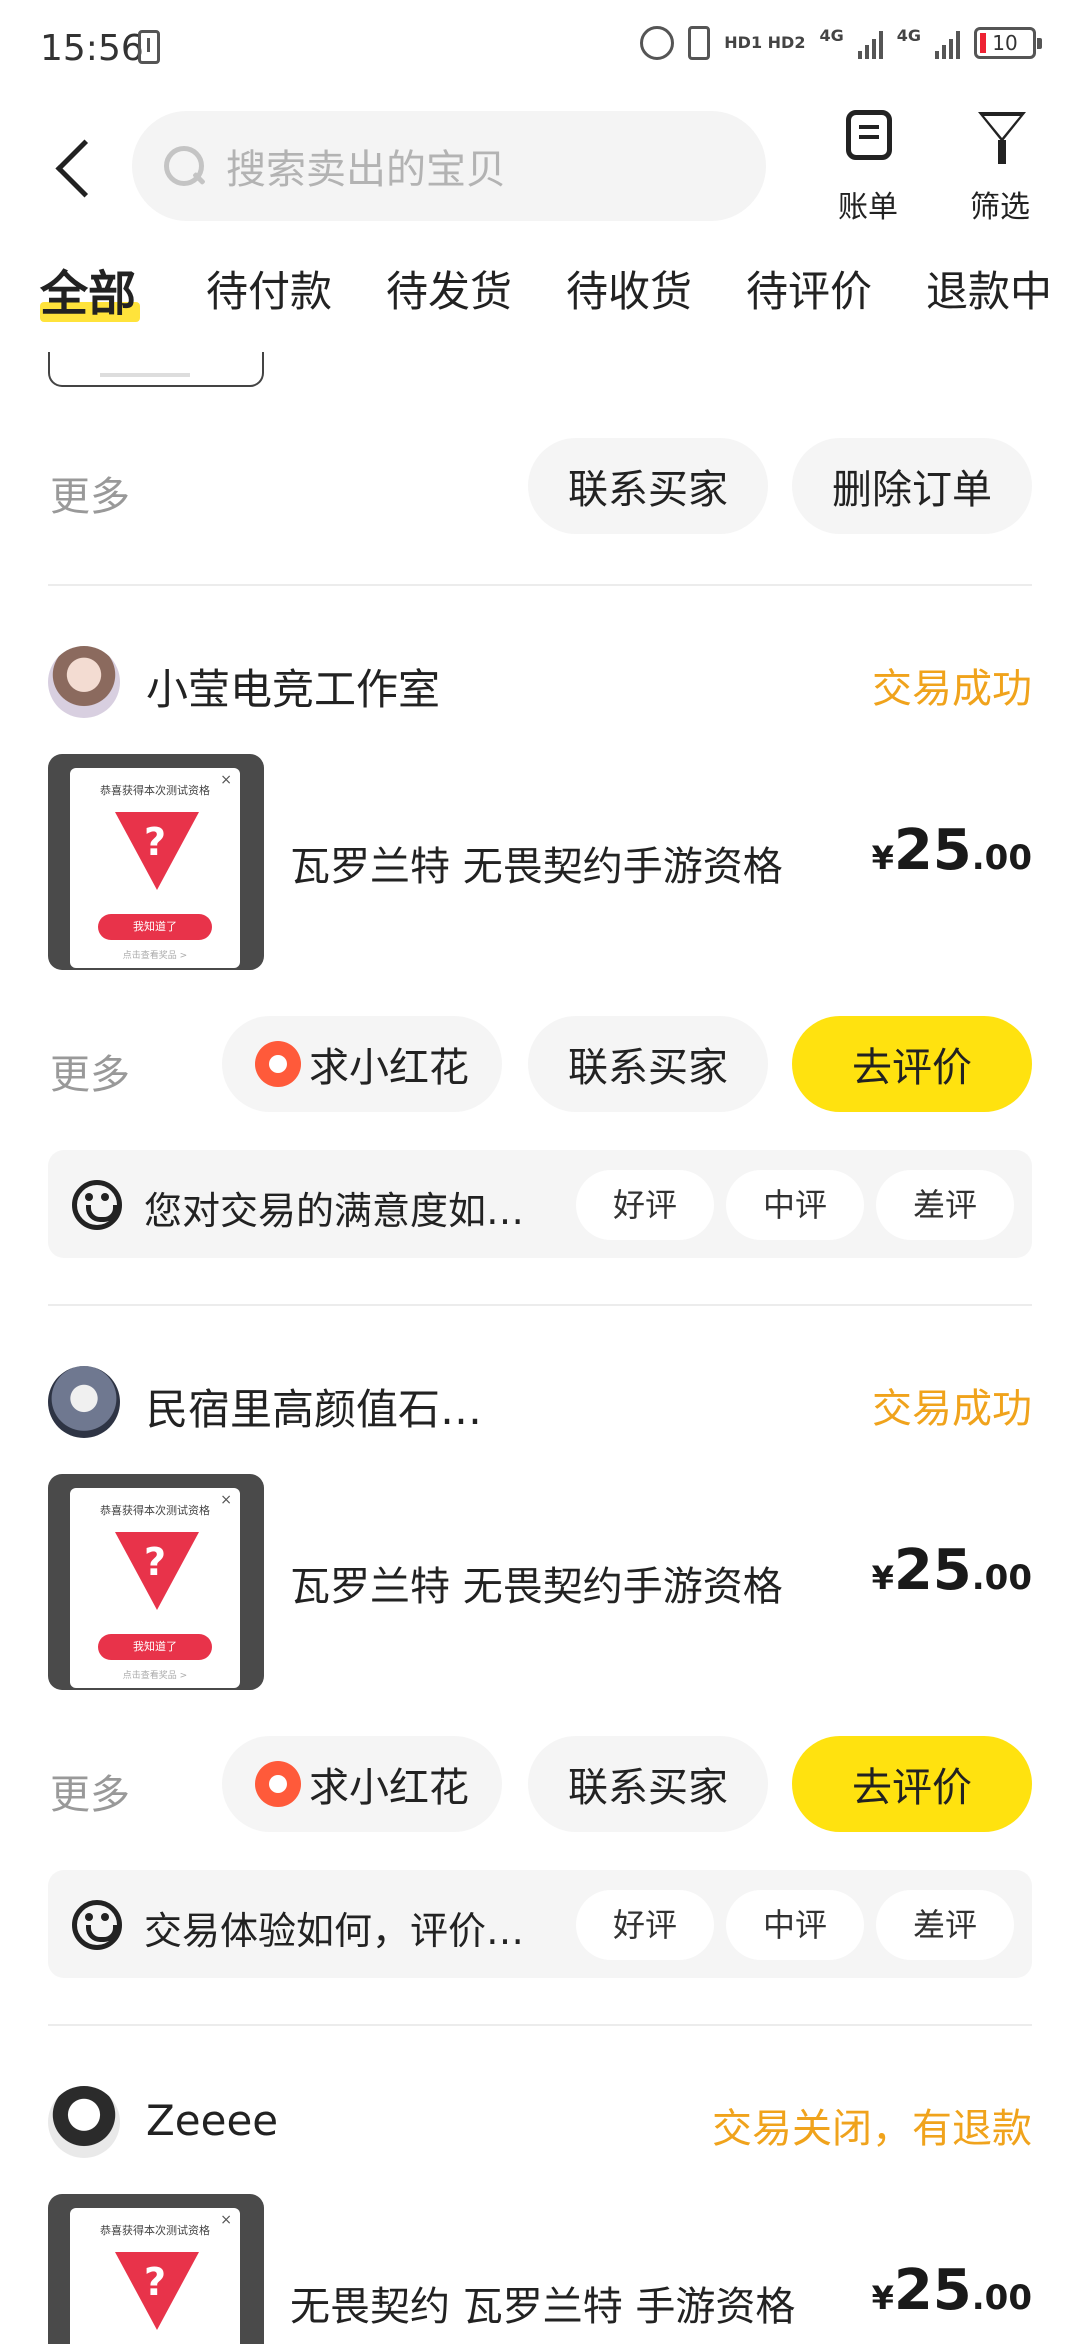 This screenshot has width=1080, height=2344. What do you see at coordinates (809, 288) in the screenshot?
I see `tab-pending-review: 待评价` at bounding box center [809, 288].